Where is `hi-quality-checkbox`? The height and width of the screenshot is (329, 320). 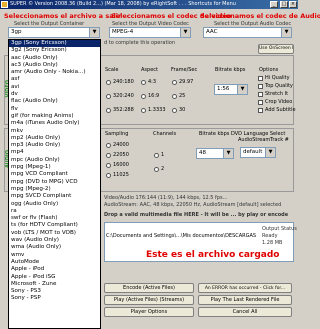
hi-quality-checkbox is located at coordinates (260, 78).